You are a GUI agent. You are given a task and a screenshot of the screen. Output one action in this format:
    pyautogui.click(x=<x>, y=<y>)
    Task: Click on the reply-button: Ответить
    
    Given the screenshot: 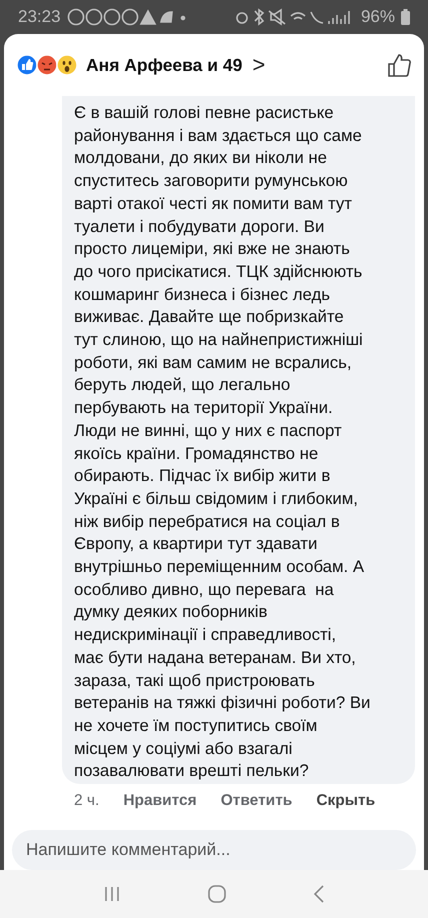 What is the action you would take?
    pyautogui.click(x=256, y=801)
    